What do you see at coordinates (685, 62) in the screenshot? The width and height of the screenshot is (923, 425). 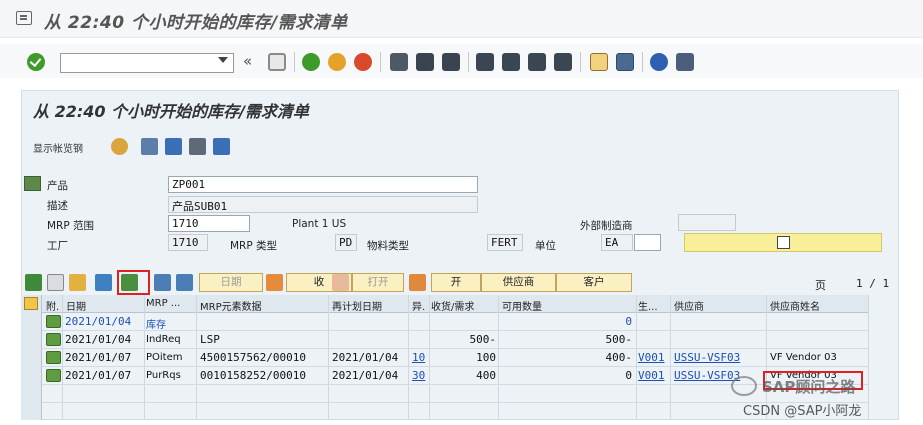 I see `layout-menu-icon` at bounding box center [685, 62].